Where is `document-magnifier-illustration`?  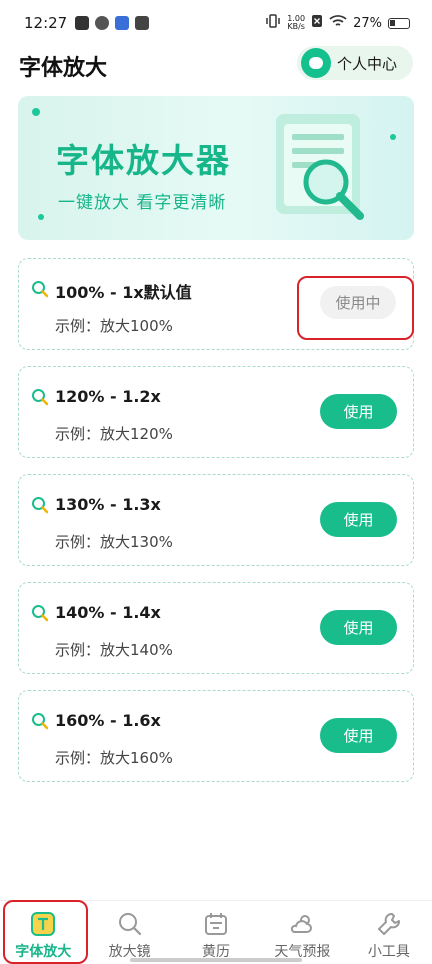
document-magnifier-illustration is located at coordinates (320, 167).